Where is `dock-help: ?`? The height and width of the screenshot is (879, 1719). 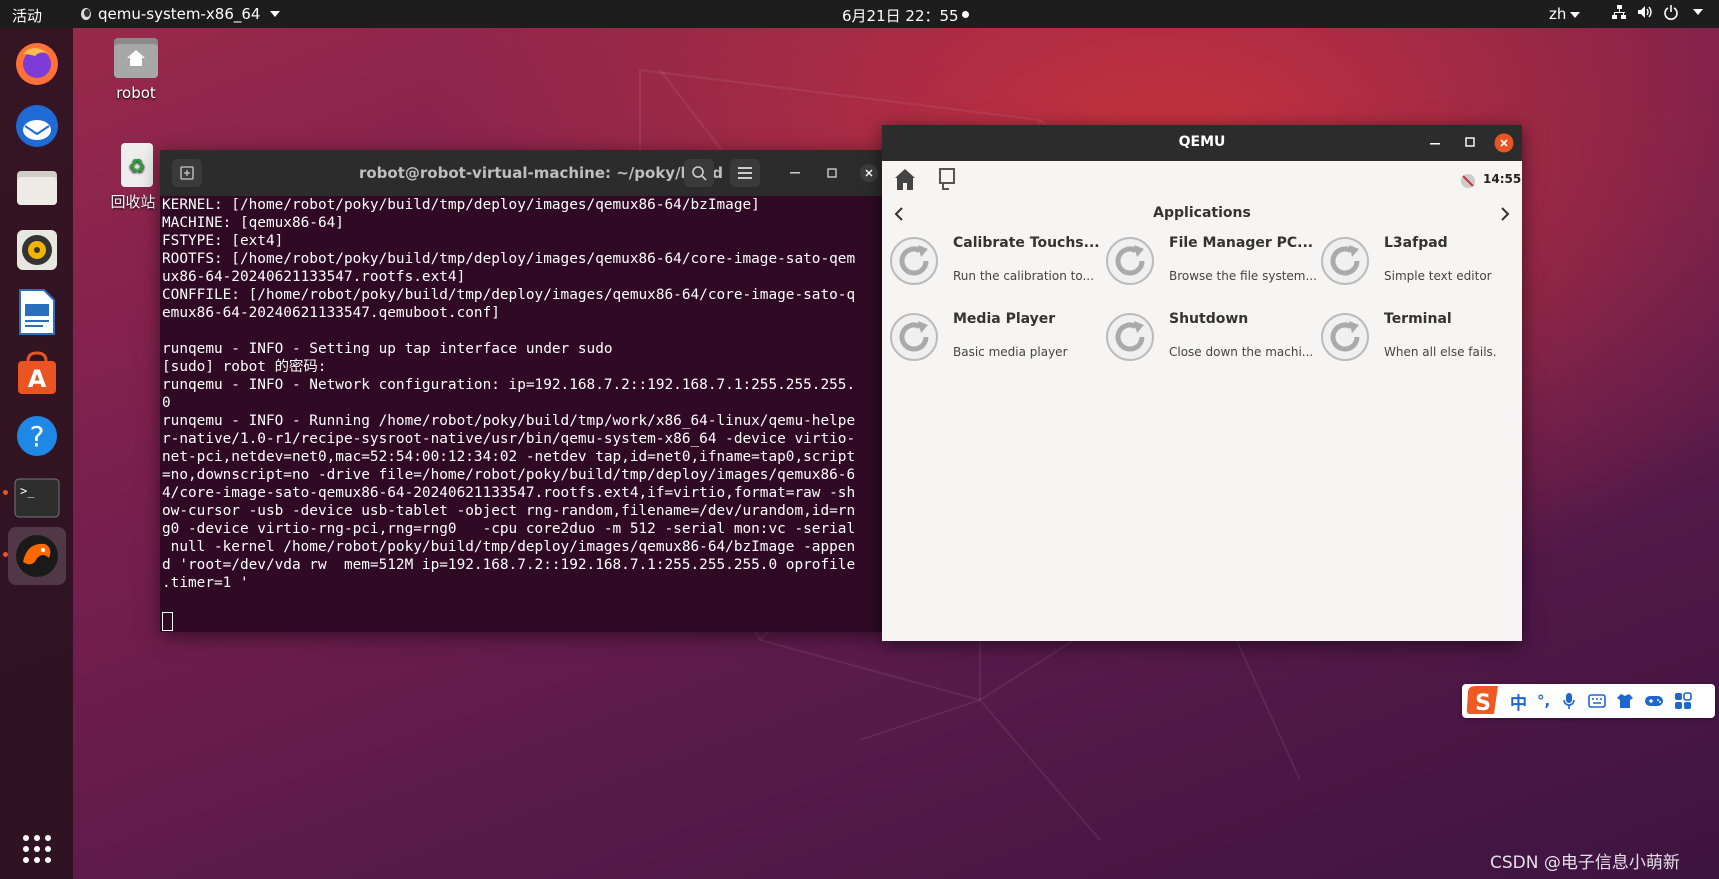
dock-help: ? is located at coordinates (37, 436).